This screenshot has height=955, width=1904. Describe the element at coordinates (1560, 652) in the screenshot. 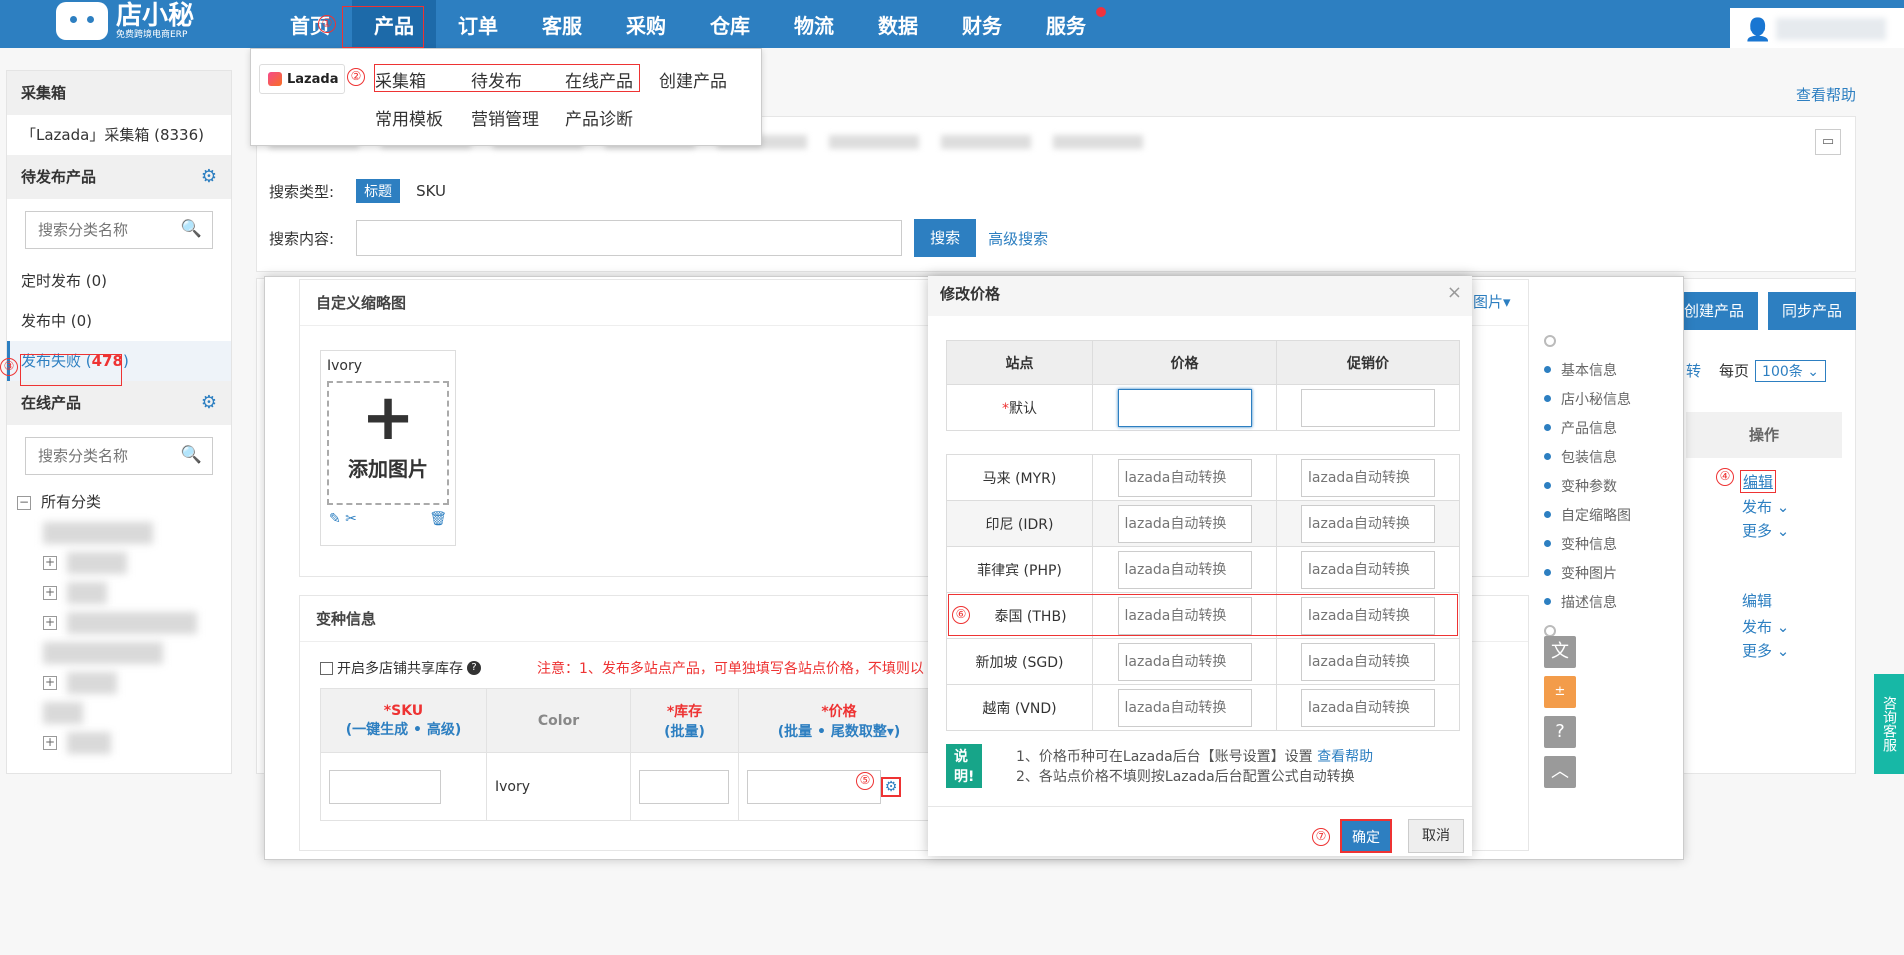

I see `translate-icon: 文` at that location.